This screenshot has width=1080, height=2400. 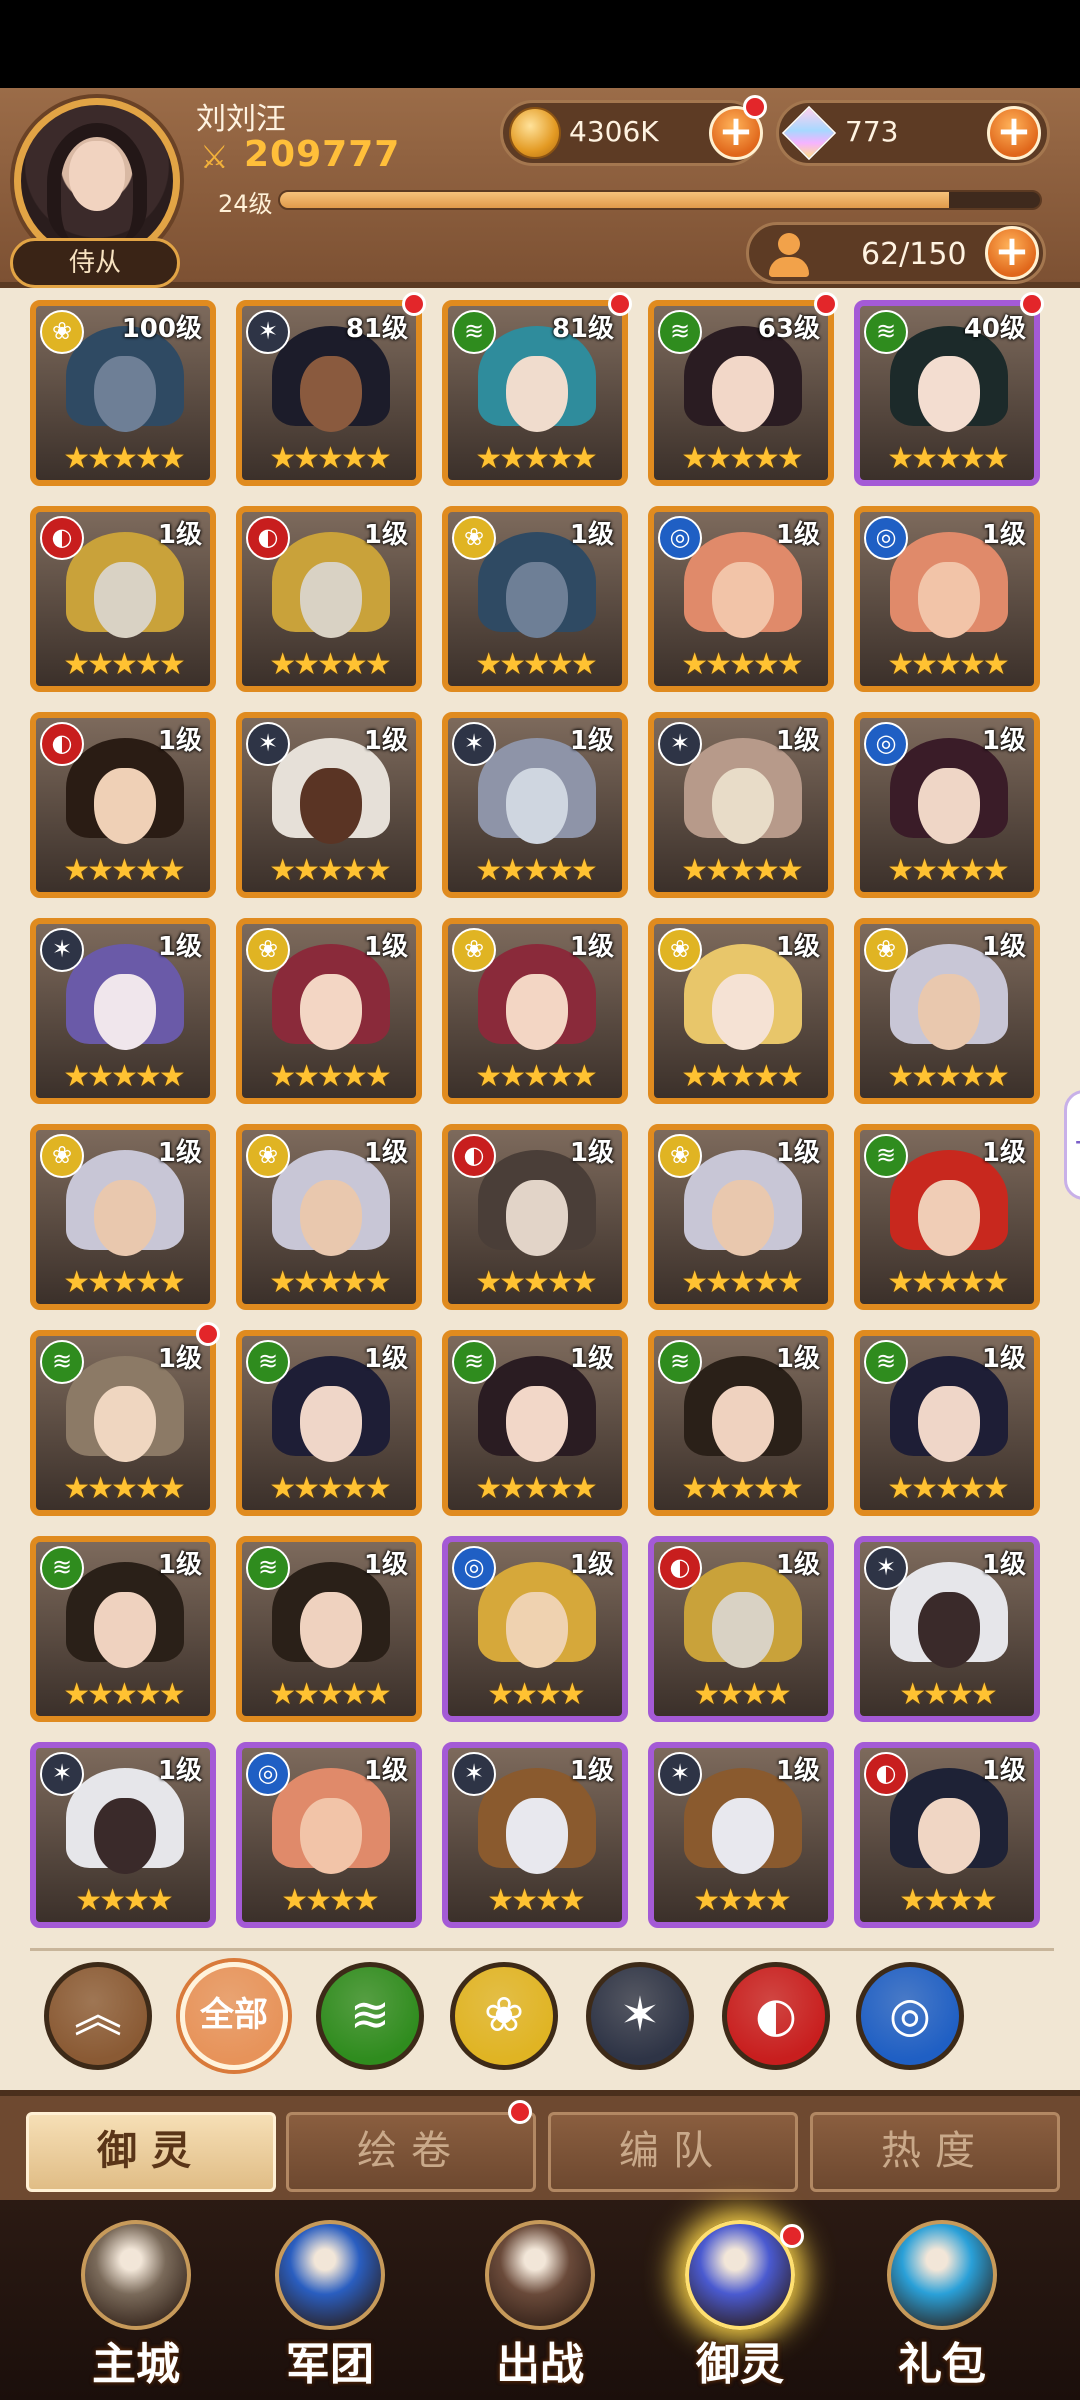 What do you see at coordinates (504, 2016) in the screenshot?
I see `filter-gold-button: ❀` at bounding box center [504, 2016].